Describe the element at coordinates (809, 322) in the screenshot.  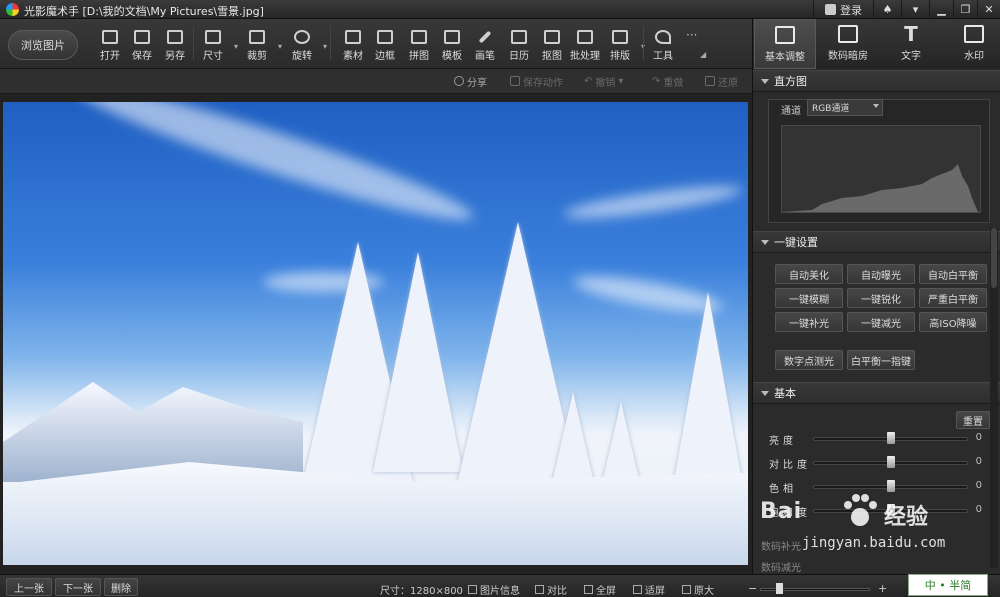
I see `fill-light-button: 一键补光` at that location.